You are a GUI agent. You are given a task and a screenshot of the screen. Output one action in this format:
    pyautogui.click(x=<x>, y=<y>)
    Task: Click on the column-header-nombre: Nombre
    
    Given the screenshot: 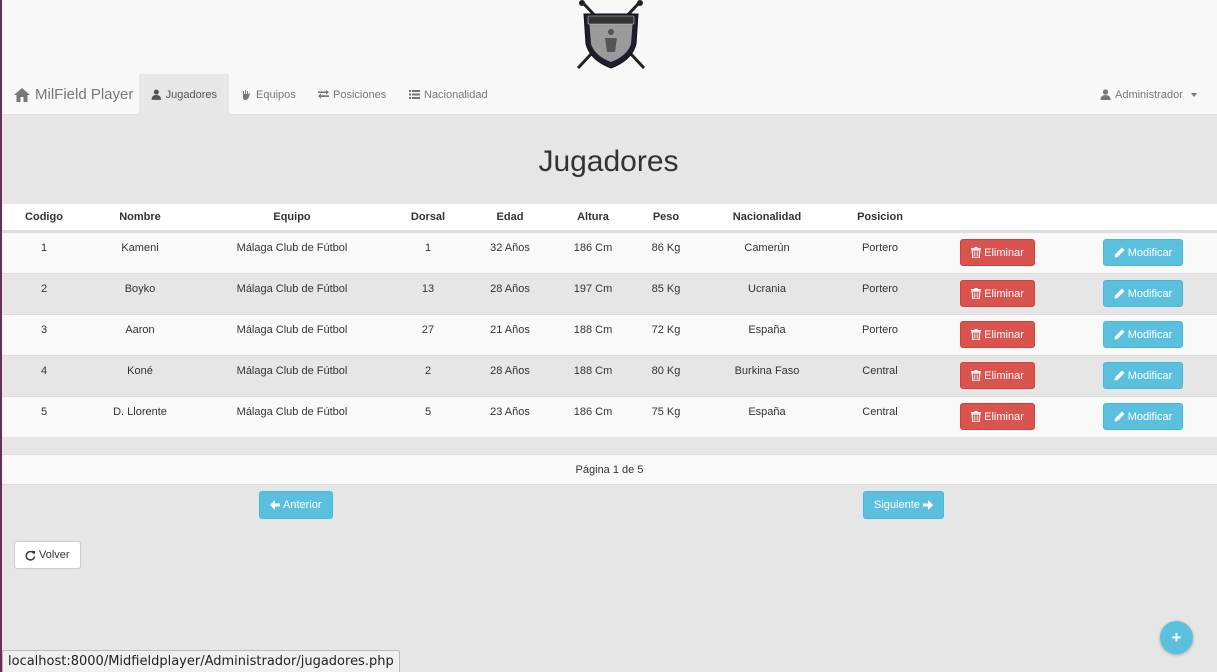 What is the action you would take?
    pyautogui.click(x=140, y=217)
    